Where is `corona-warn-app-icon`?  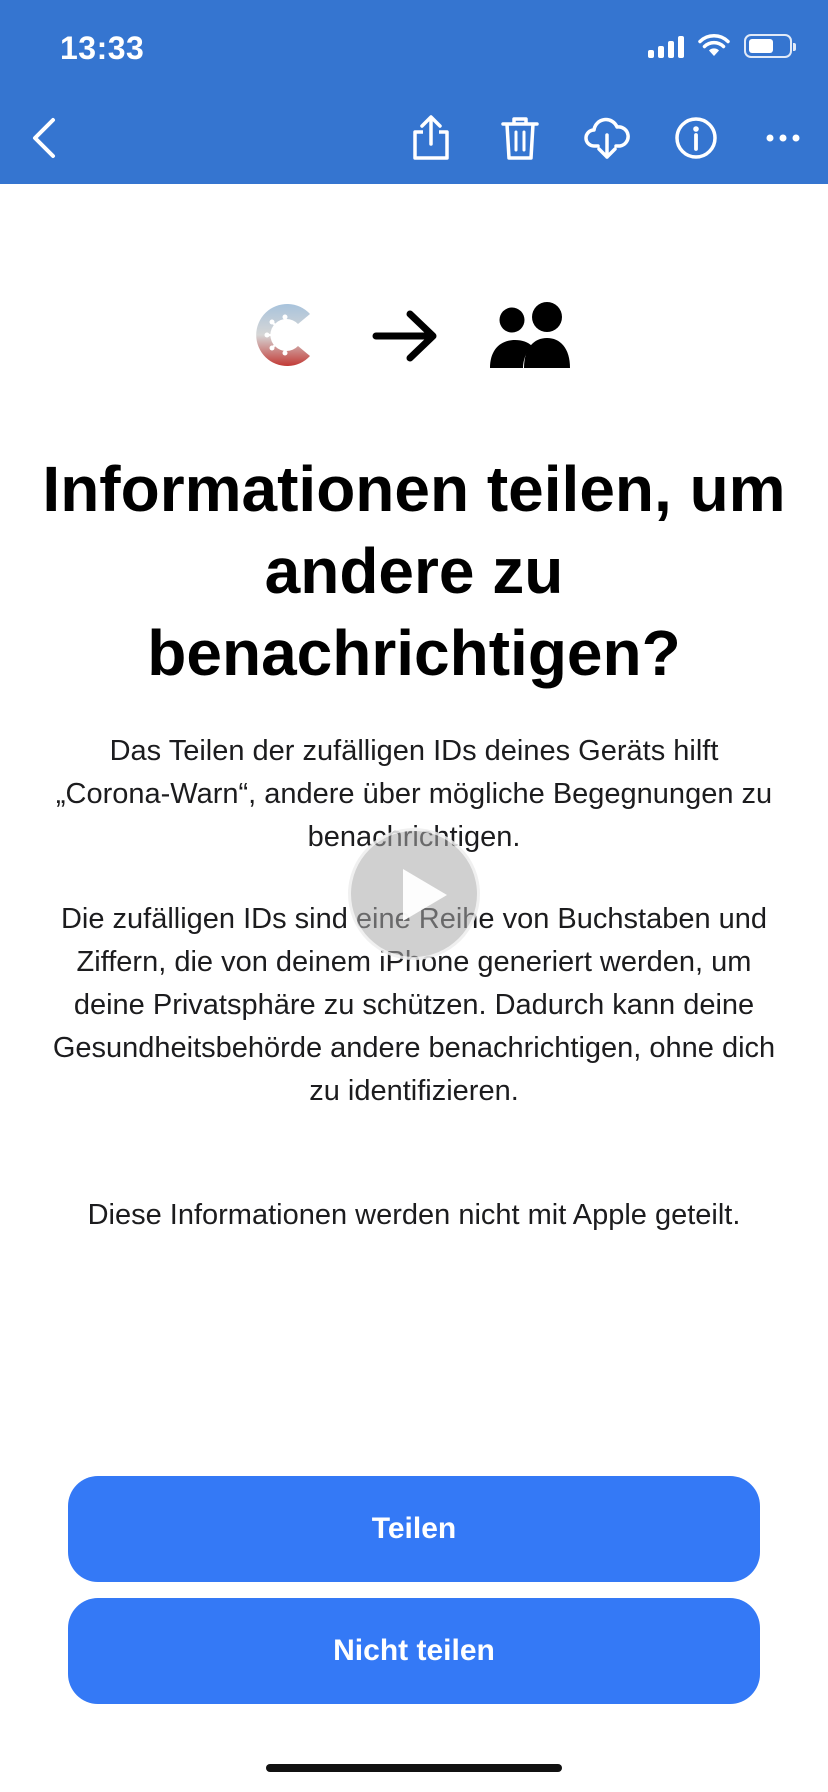
corona-warn-app-icon is located at coordinates (283, 335).